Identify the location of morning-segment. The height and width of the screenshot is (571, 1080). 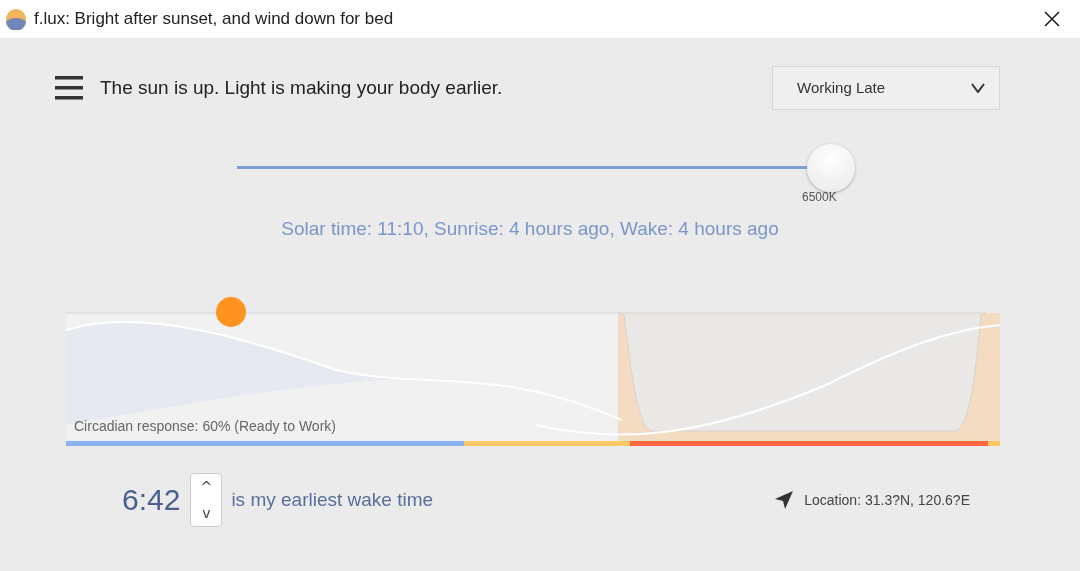
(994, 443).